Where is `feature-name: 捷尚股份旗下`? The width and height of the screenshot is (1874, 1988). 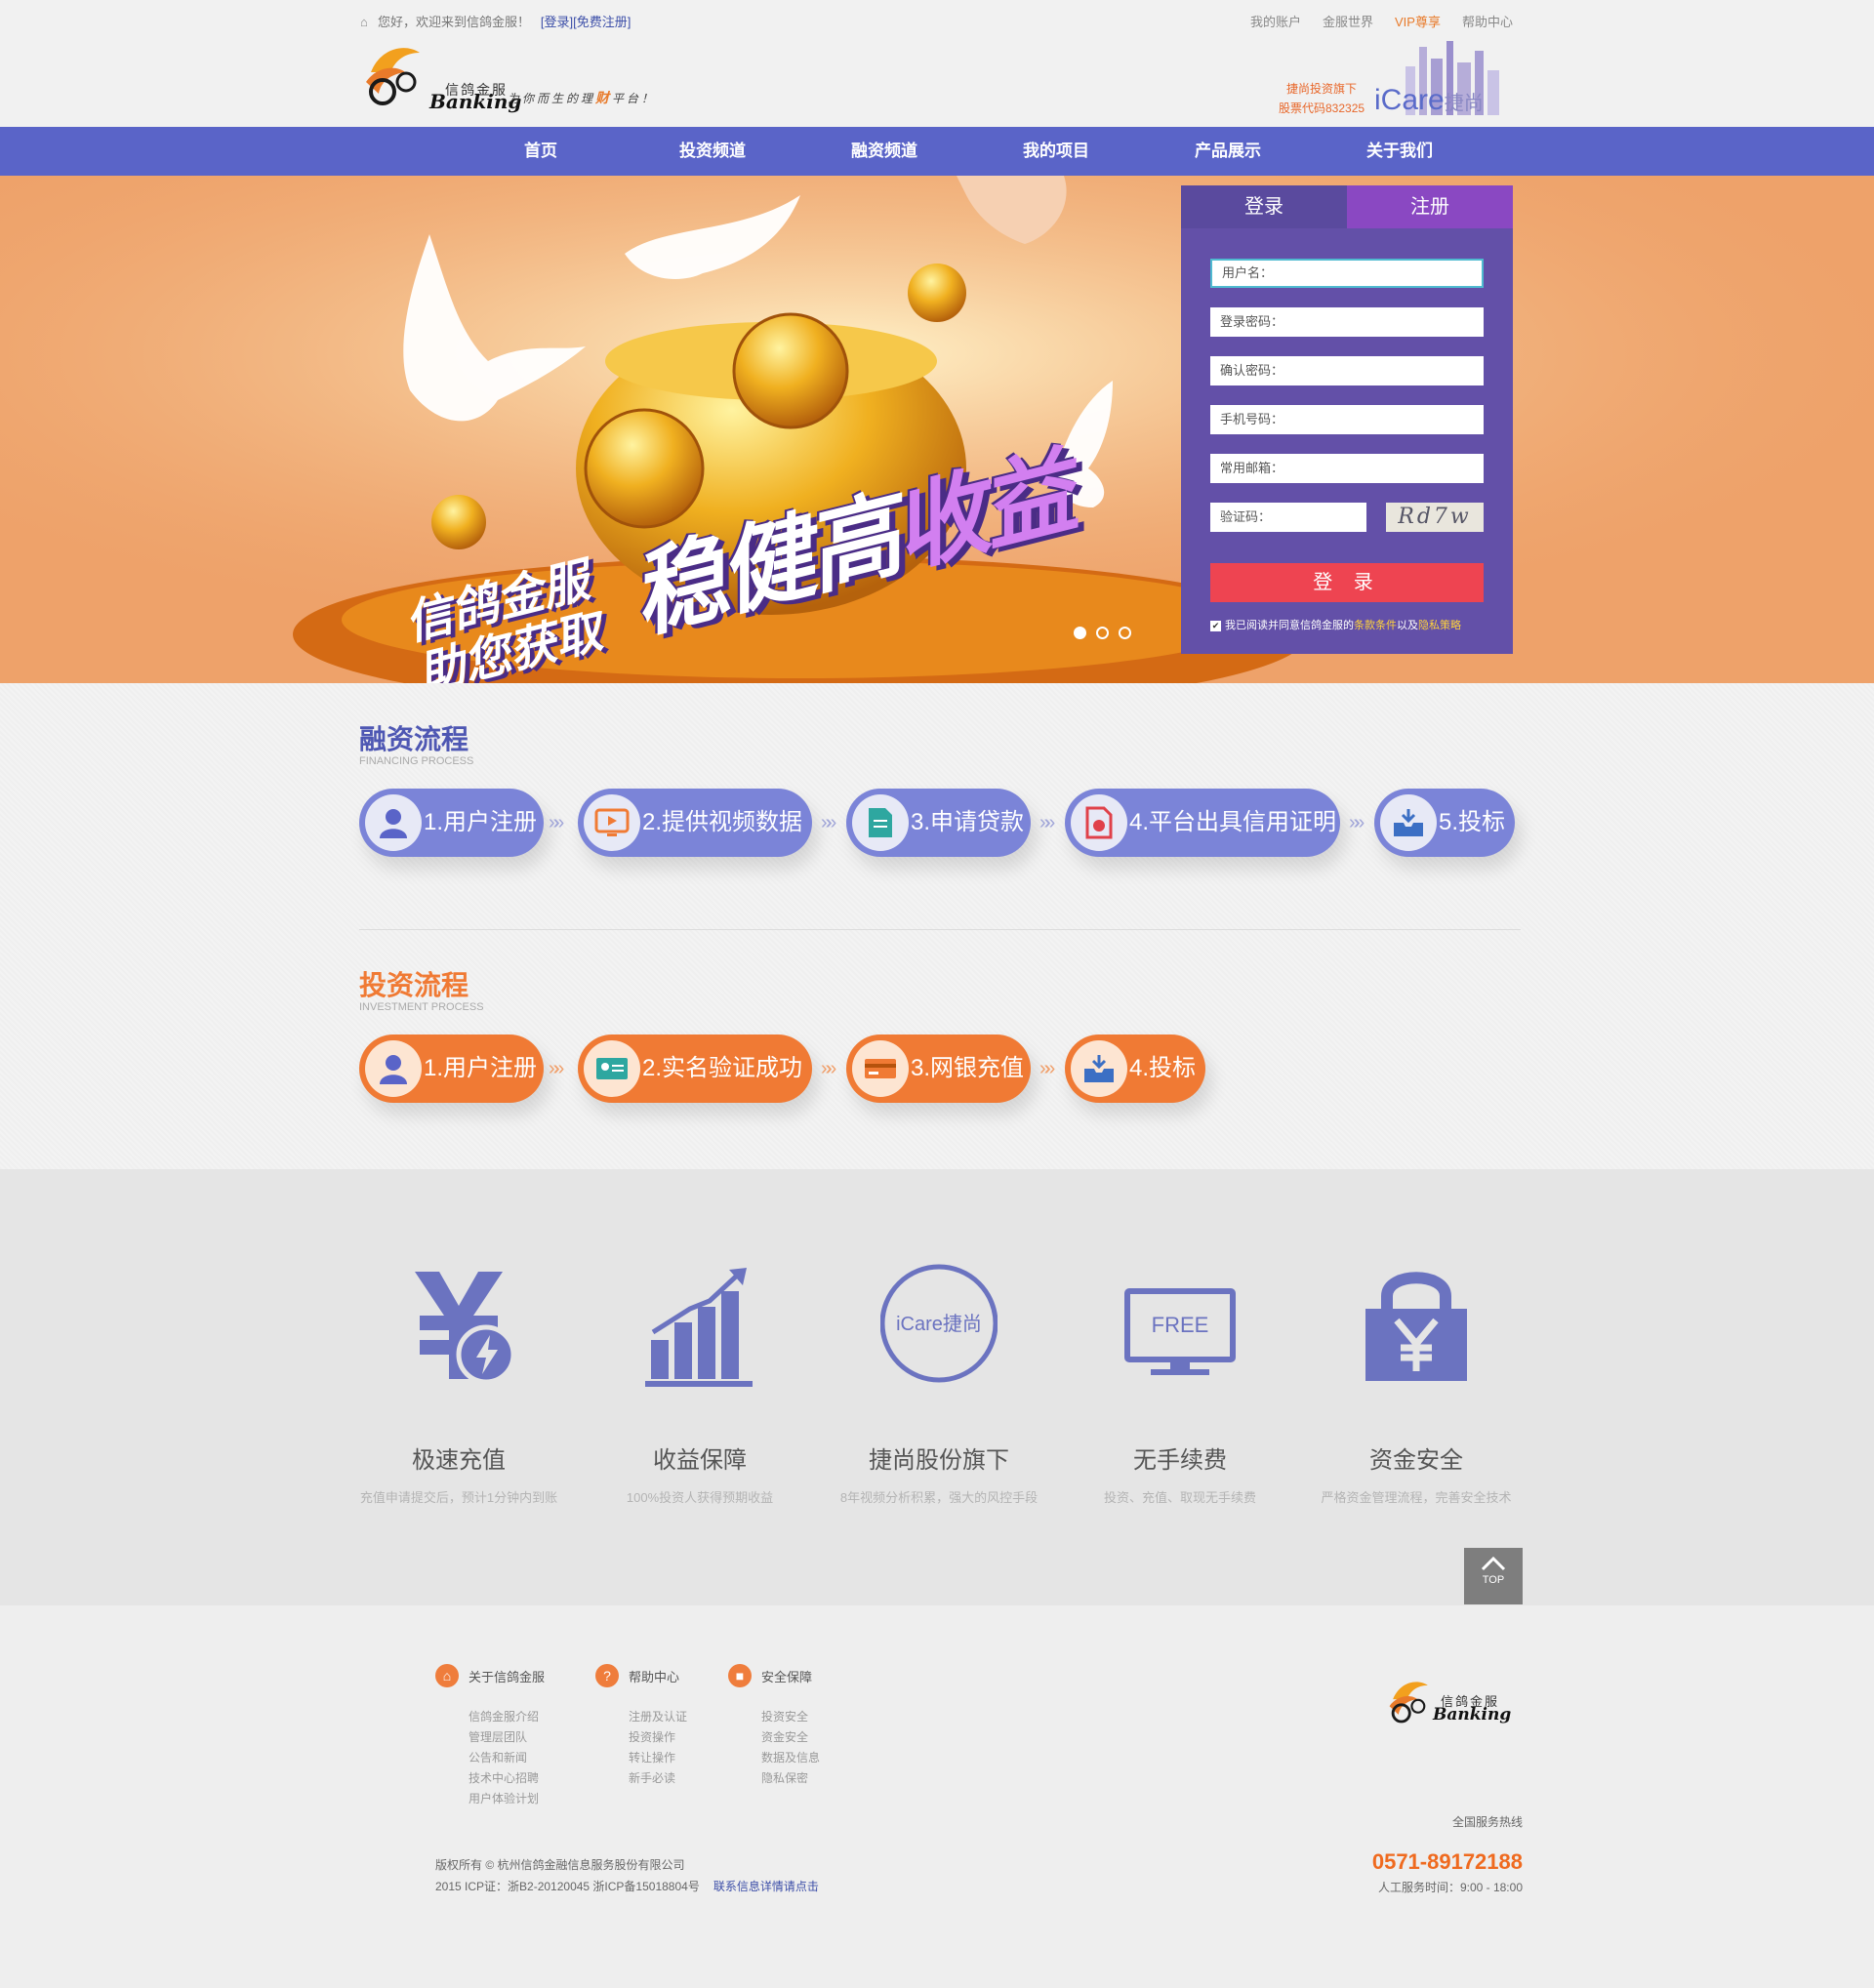 feature-name: 捷尚股份旗下 is located at coordinates (939, 1460).